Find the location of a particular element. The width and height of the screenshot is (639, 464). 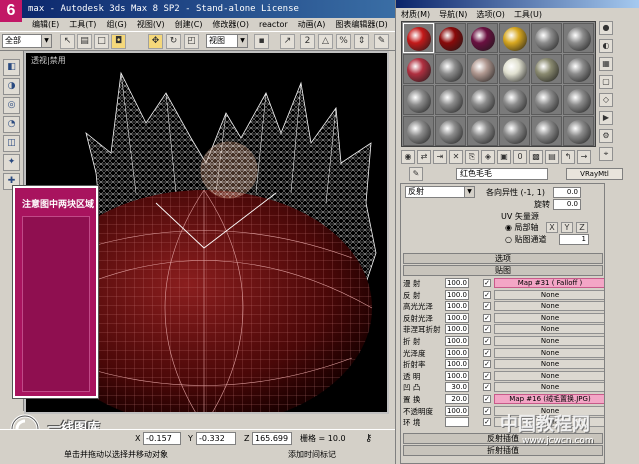

menu-item: 创建(C) is located at coordinates (189, 24).